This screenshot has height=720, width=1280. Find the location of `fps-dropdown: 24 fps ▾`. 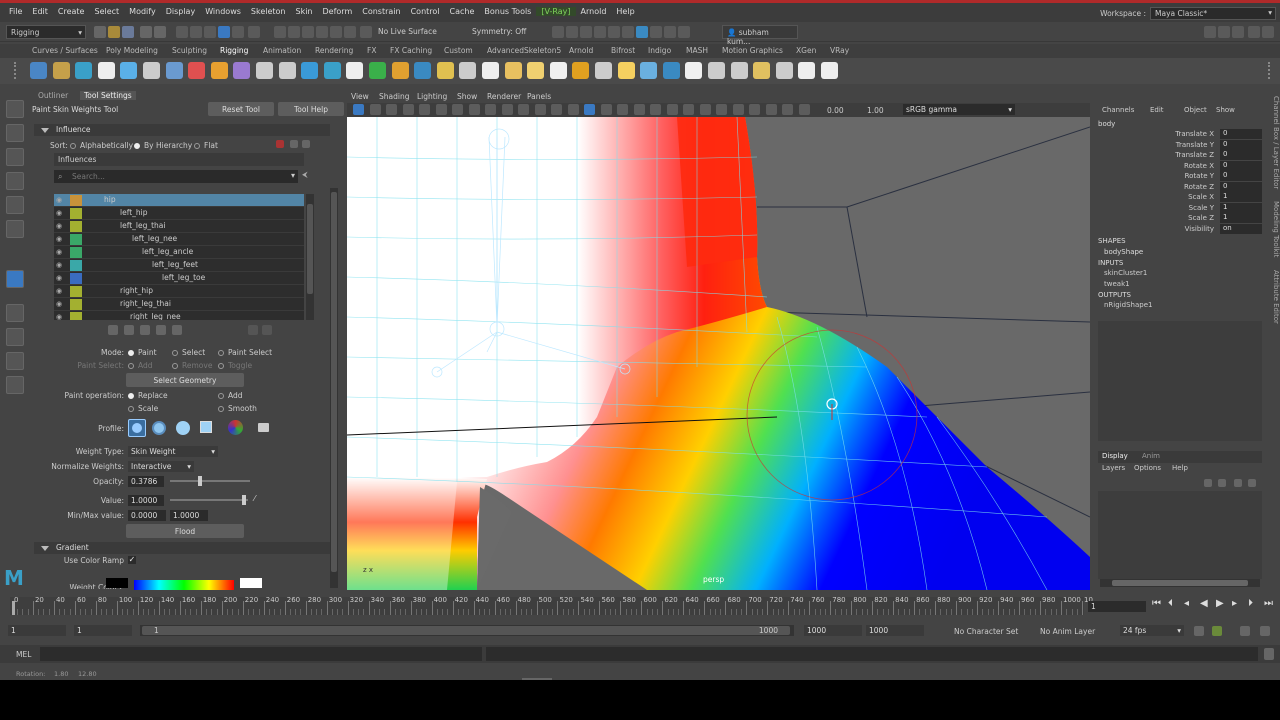

fps-dropdown: 24 fps ▾ is located at coordinates (1152, 630).